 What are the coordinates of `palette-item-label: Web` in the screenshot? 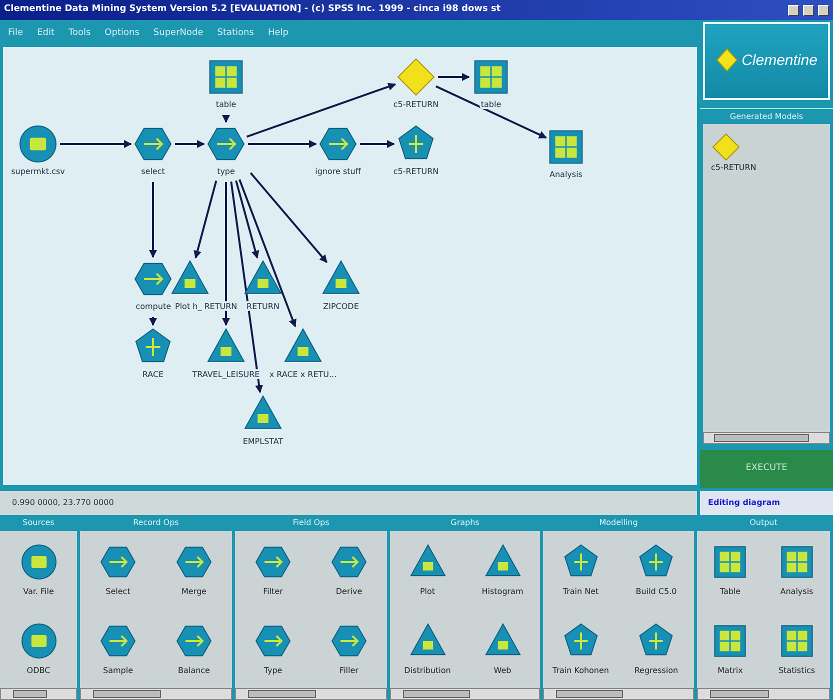 It's located at (503, 670).